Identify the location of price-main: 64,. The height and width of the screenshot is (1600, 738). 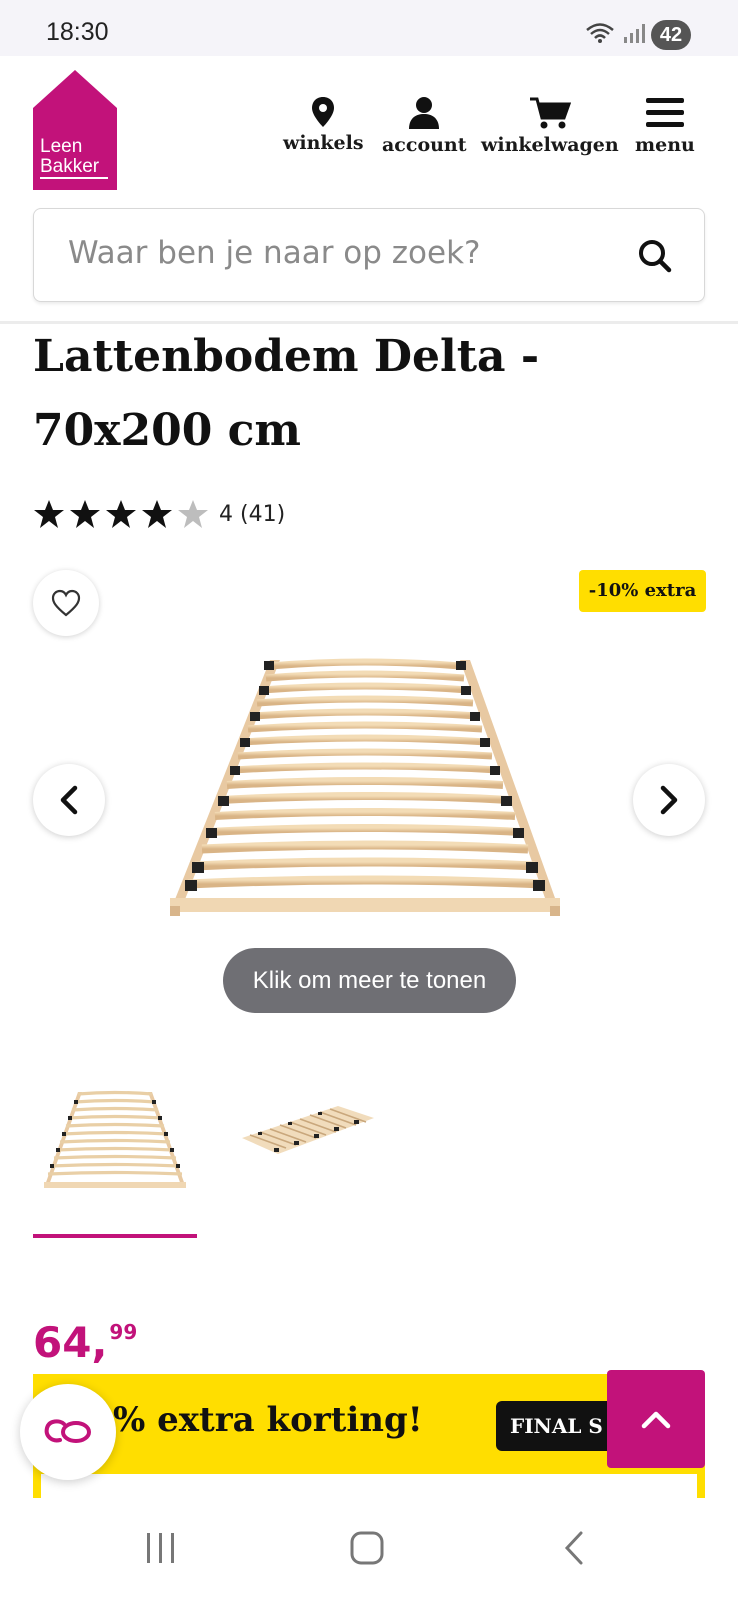
(70, 1342).